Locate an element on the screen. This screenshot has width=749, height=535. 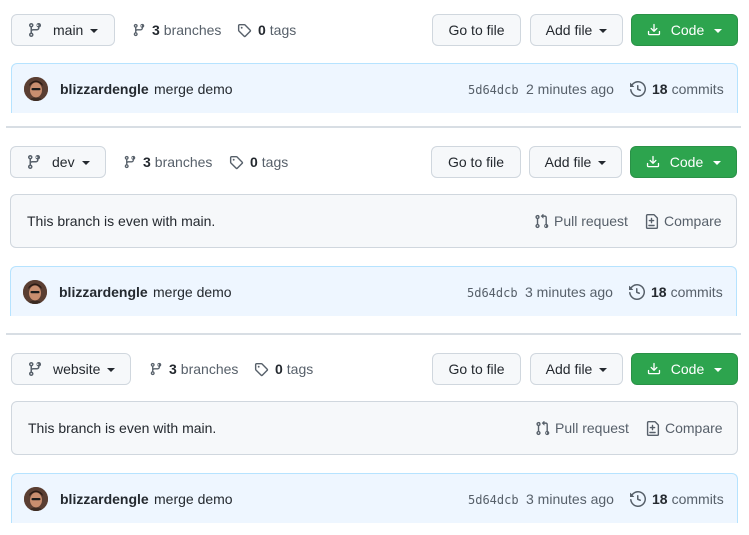
pull-request-label: Pull request is located at coordinates (592, 428).